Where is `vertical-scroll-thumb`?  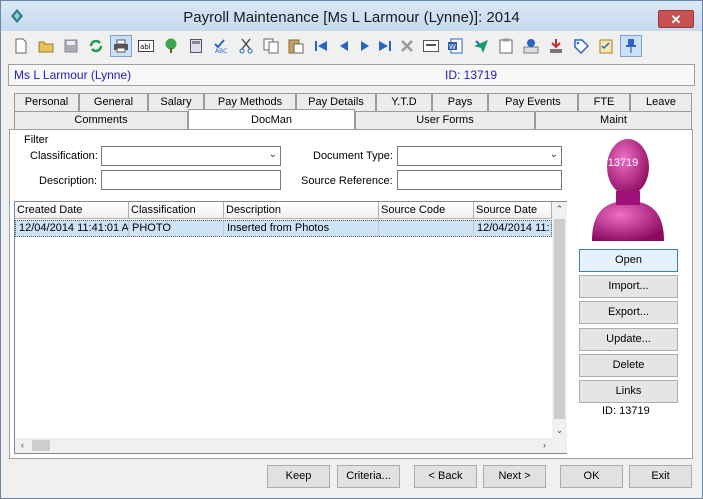
vertical-scroll-thumb is located at coordinates (559, 319).